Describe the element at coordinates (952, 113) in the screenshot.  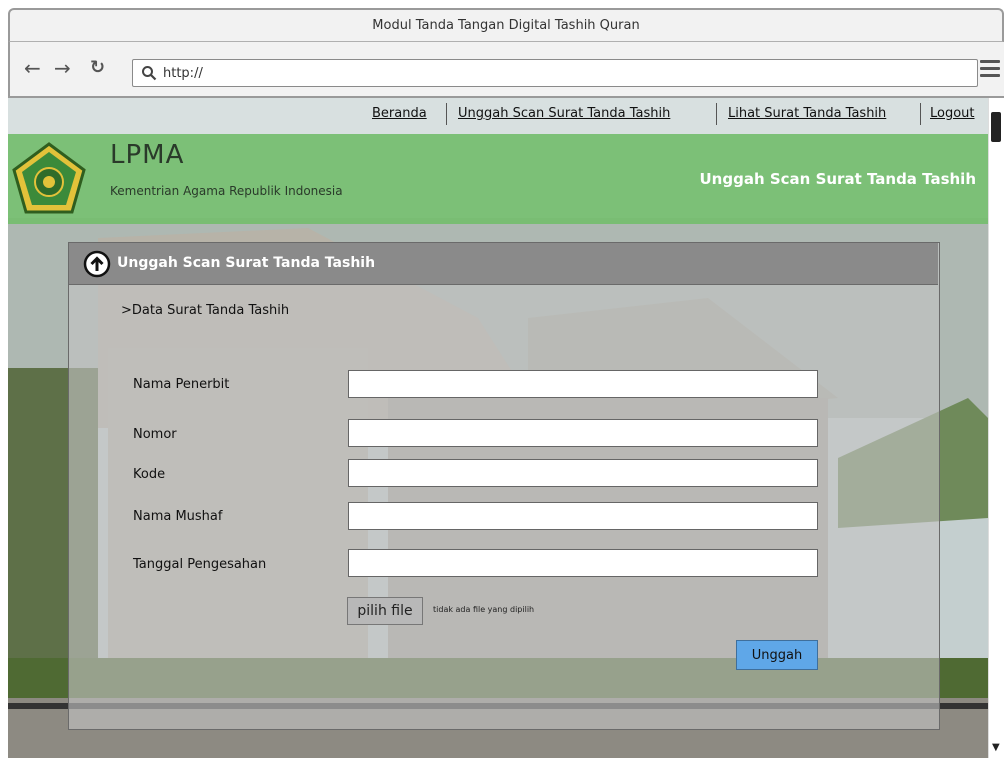
I see `nav-link-logout: Logout` at that location.